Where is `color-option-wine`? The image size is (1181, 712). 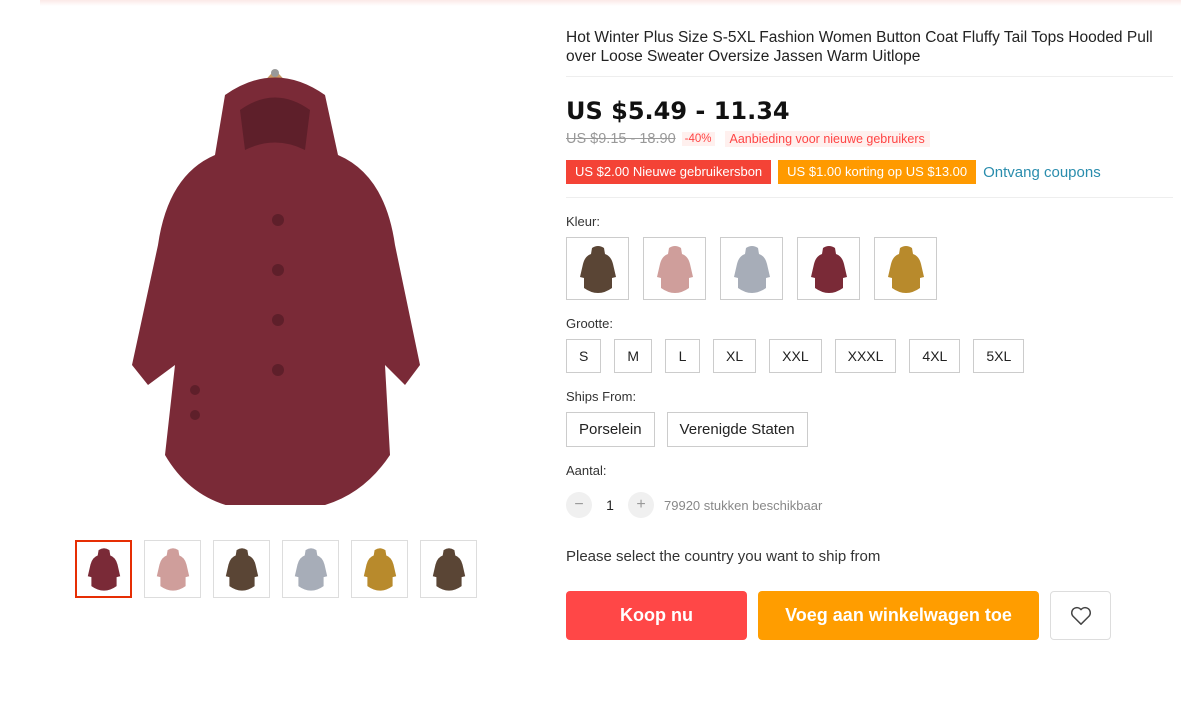
color-option-wine is located at coordinates (828, 268).